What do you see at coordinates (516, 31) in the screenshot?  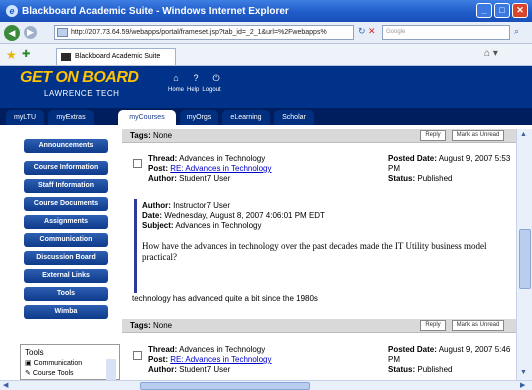 I see `search-icon: ⌕` at bounding box center [516, 31].